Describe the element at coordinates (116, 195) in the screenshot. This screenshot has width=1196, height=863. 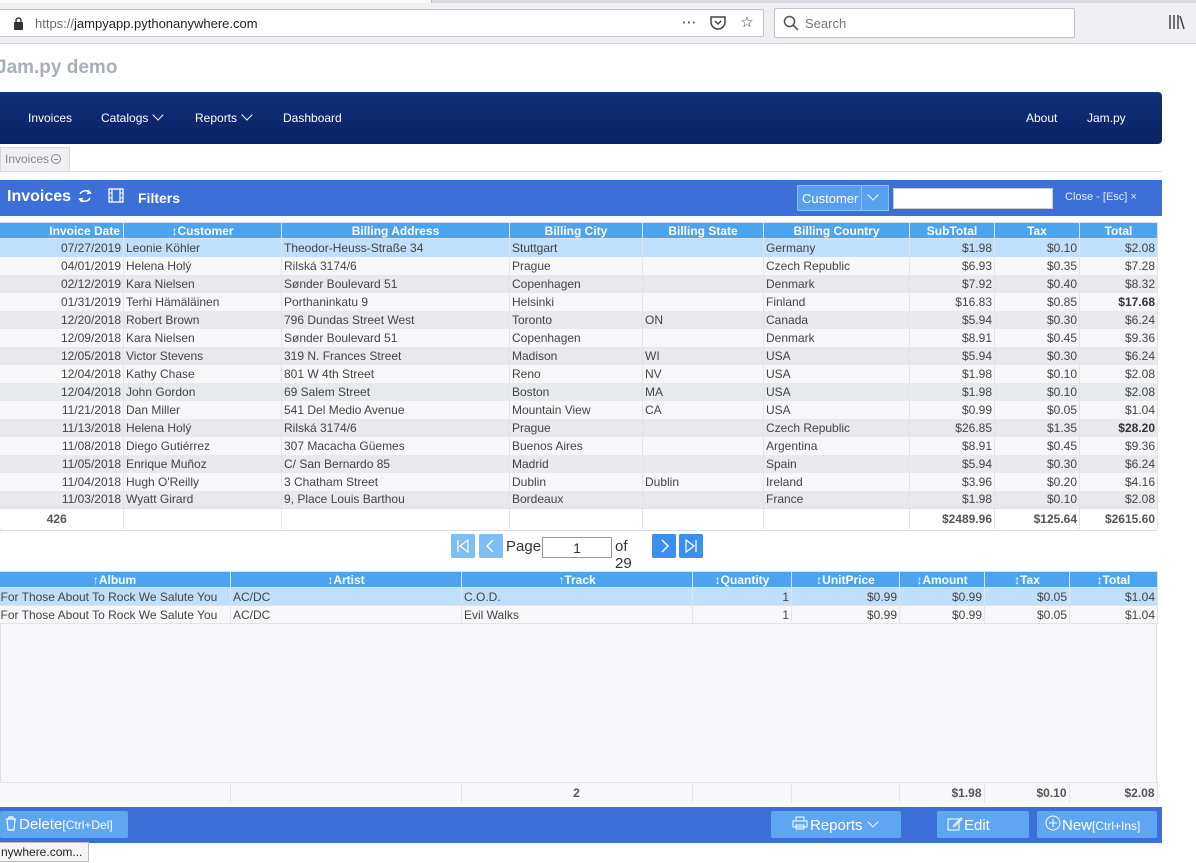
I see `film-icon` at that location.